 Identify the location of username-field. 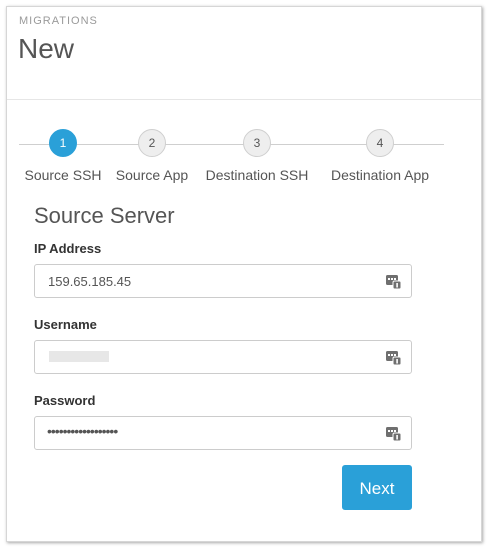
(223, 357).